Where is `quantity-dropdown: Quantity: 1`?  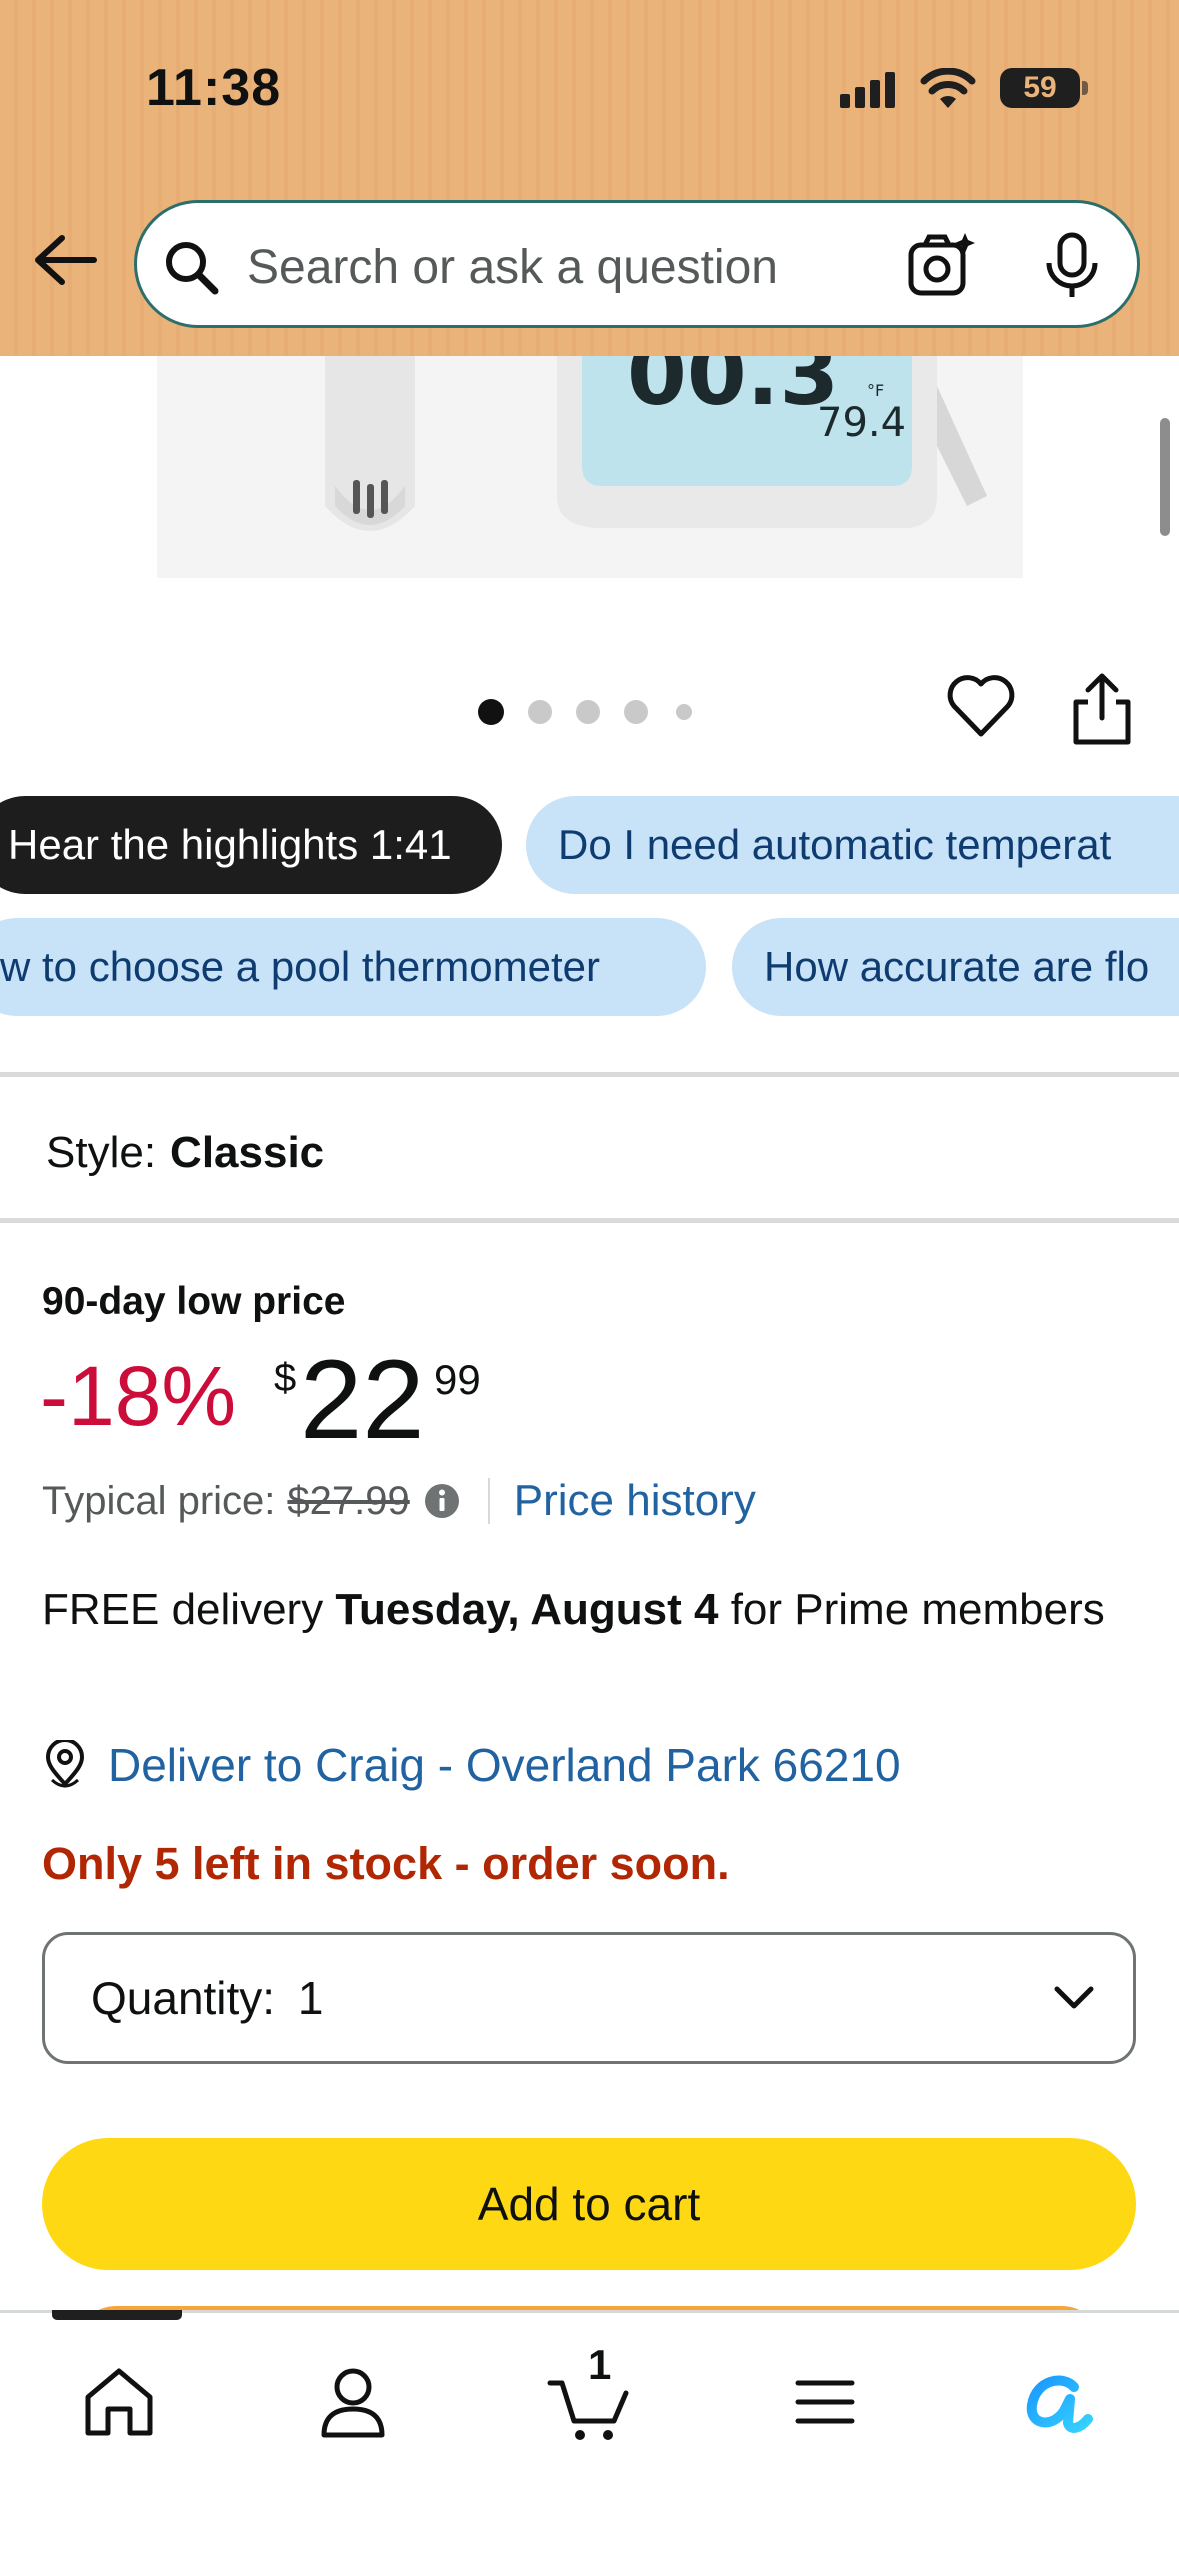 quantity-dropdown: Quantity: 1 is located at coordinates (589, 1998).